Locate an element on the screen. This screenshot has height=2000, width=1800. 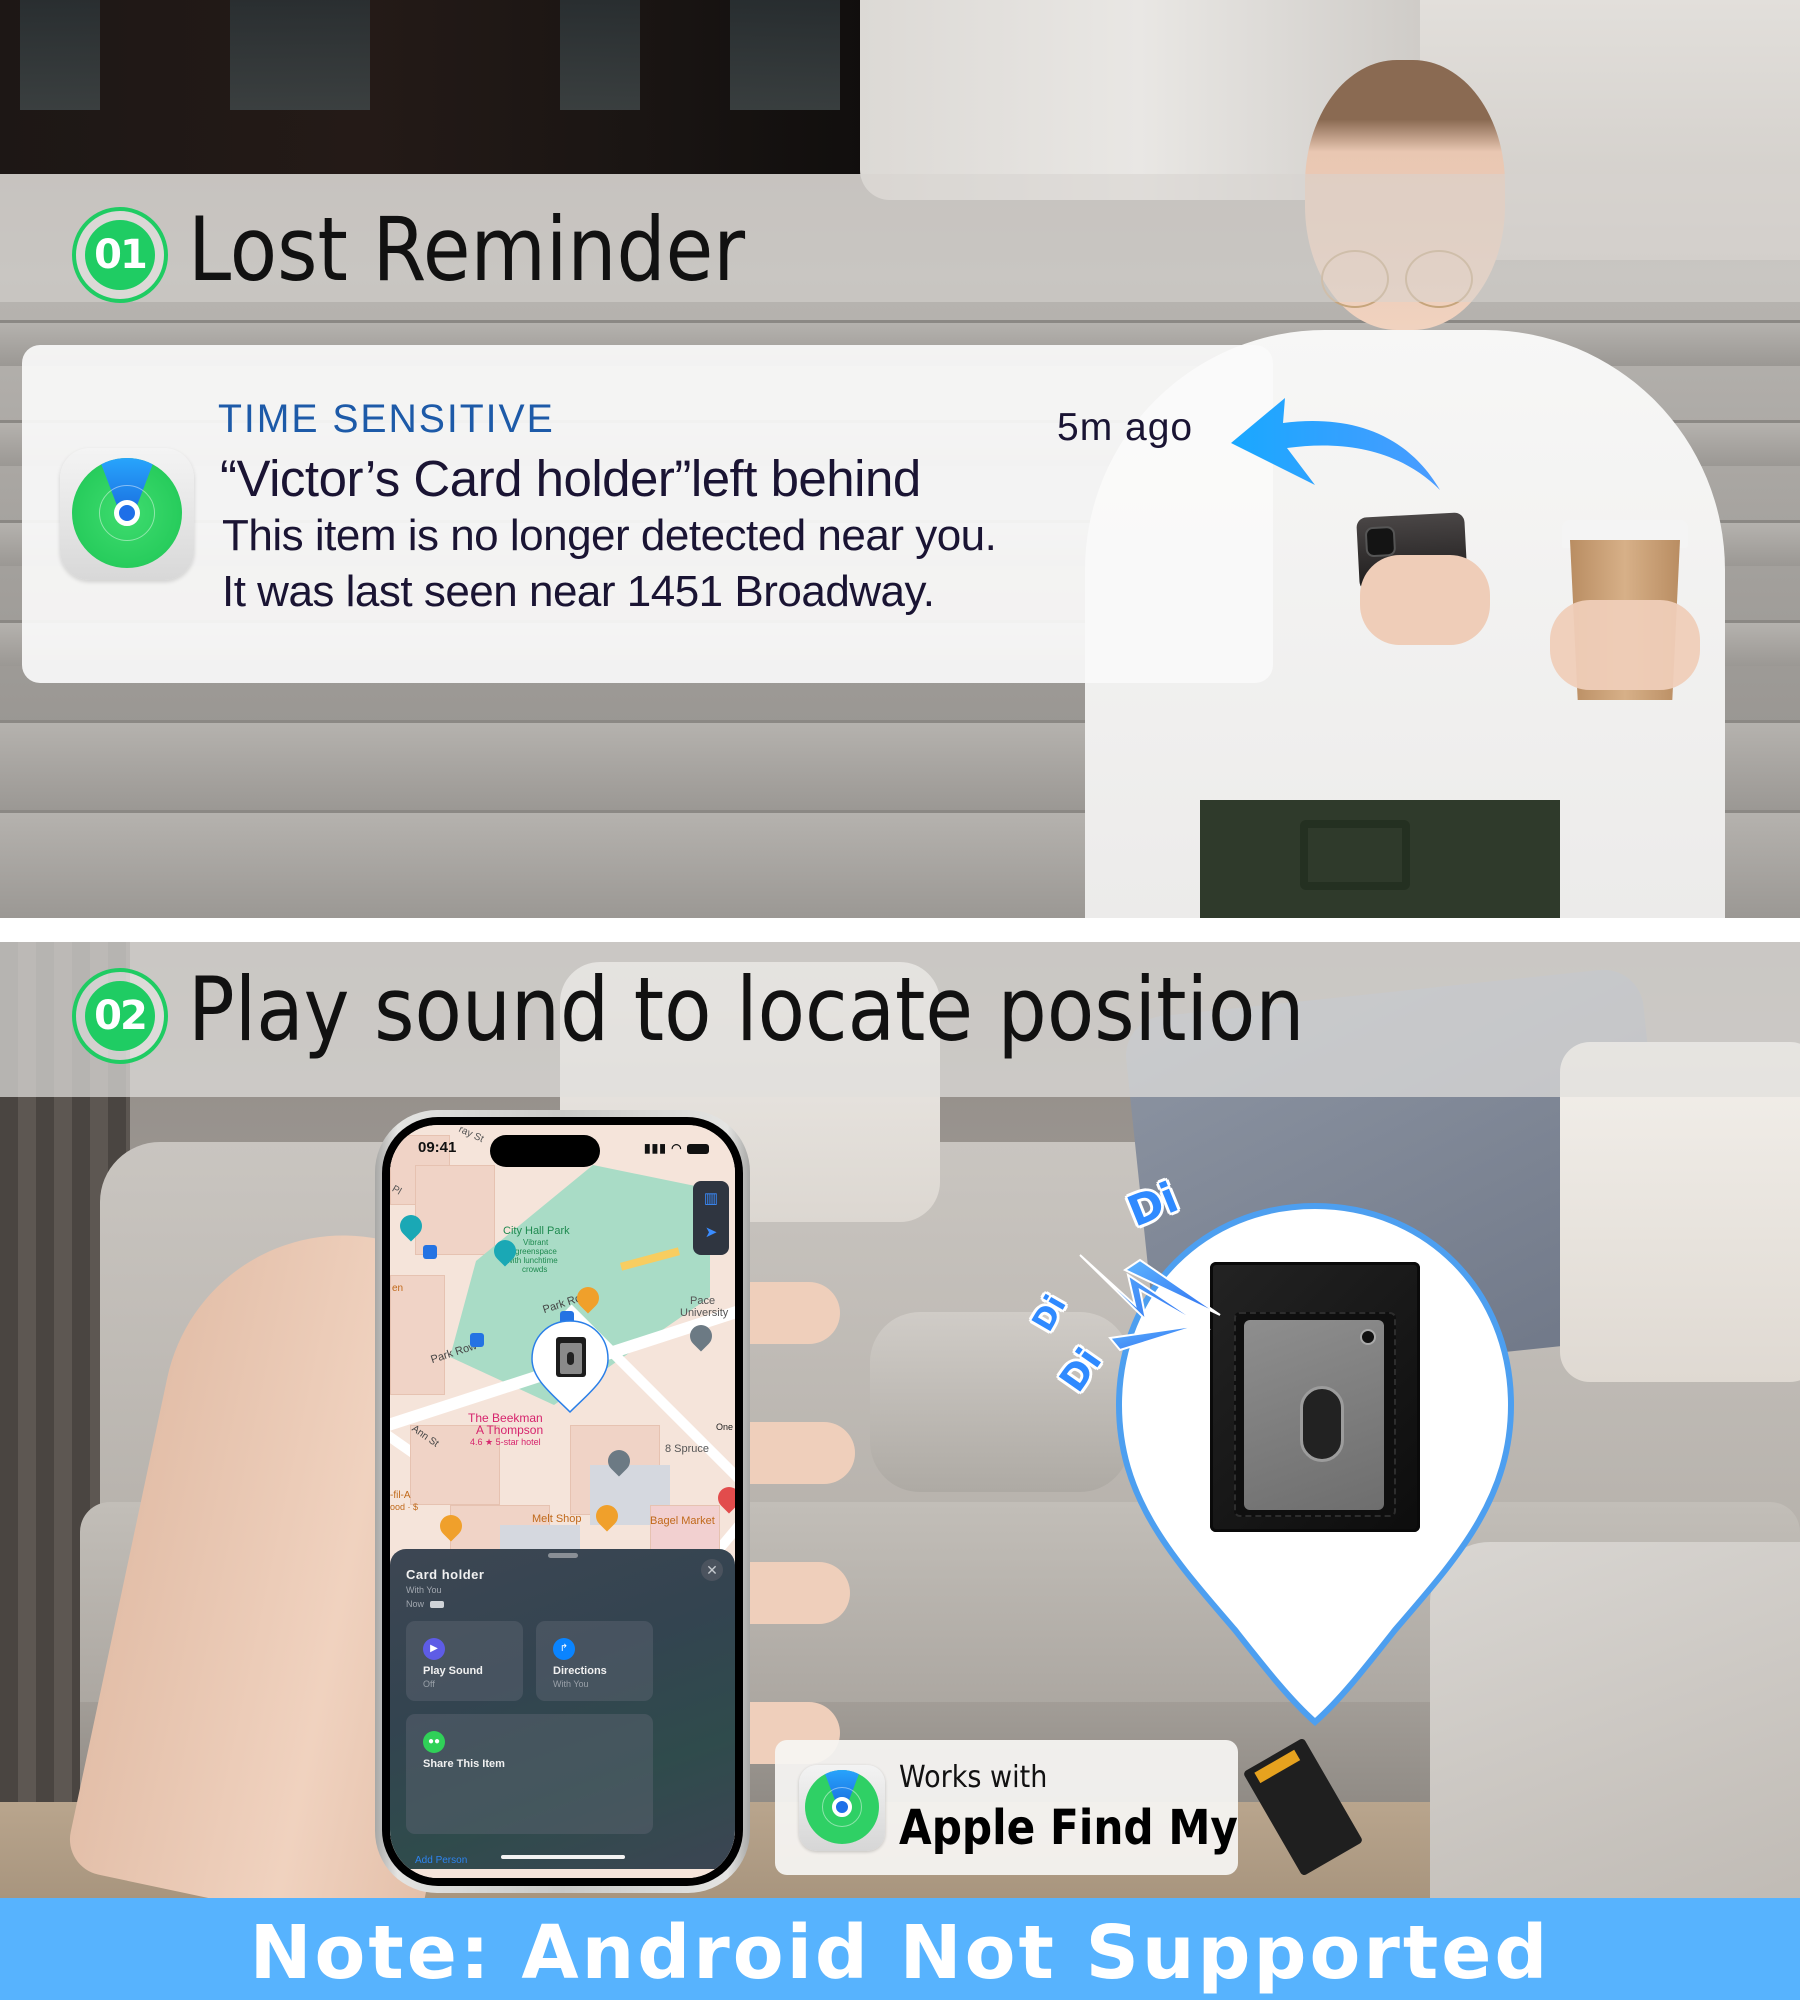
item-updated: Now is located at coordinates (425, 1604).